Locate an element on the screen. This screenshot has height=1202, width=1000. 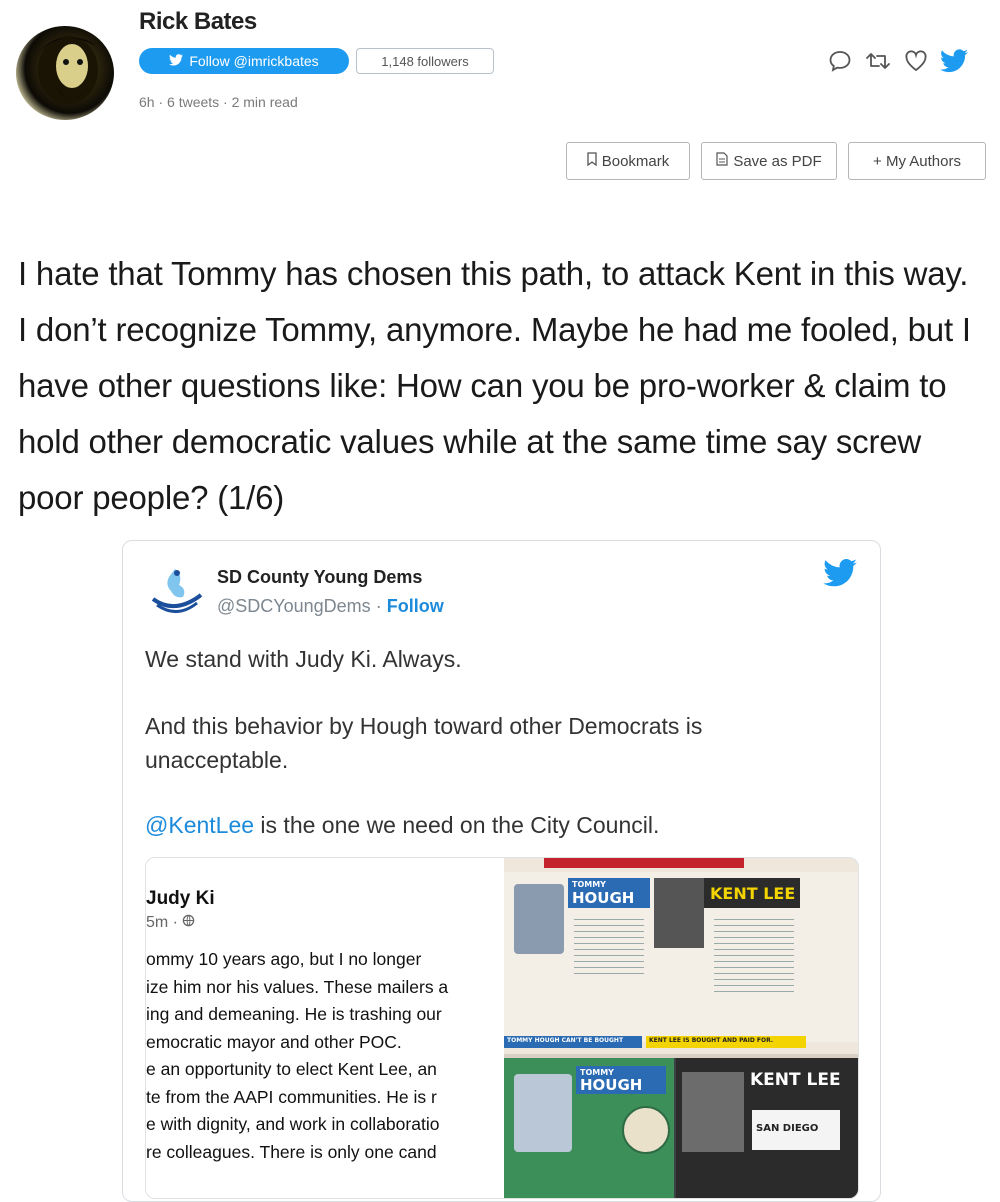
save-as-pdf-label: Save as PDF is located at coordinates (777, 161).